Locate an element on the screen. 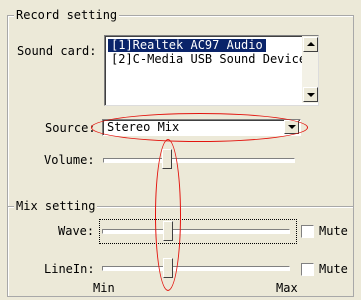 The height and width of the screenshot is (300, 361). sound-card-item: [1]Realtek AC97 Audio is located at coordinates (187, 45).